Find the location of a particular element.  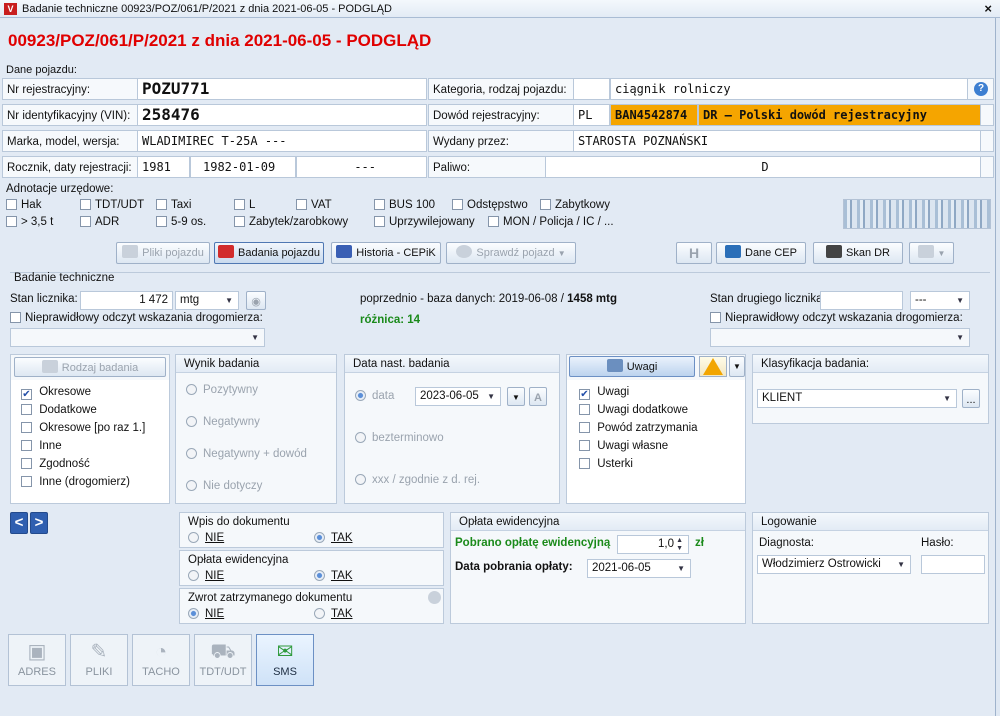

help-icon: ? is located at coordinates (981, 89).